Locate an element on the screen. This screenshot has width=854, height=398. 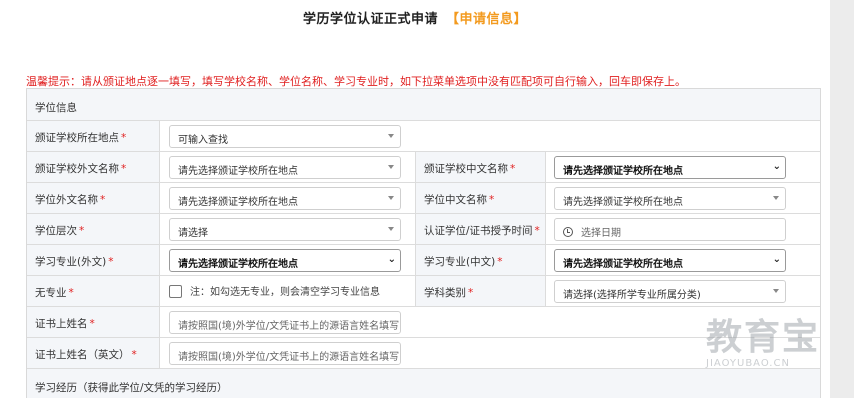
page-title-accent: 【申请信息】 is located at coordinates (487, 19).